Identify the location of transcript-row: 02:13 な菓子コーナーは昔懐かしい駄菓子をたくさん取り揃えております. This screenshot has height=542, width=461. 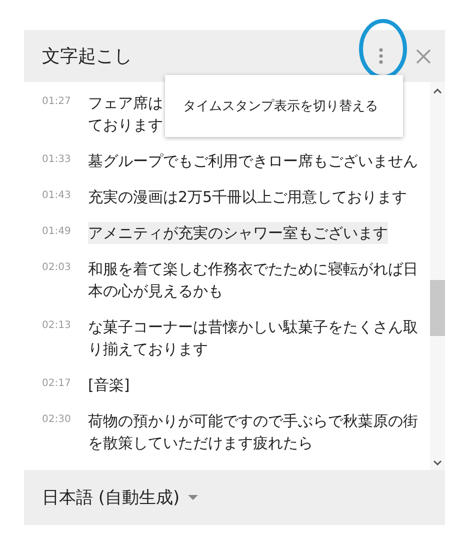
(227, 339).